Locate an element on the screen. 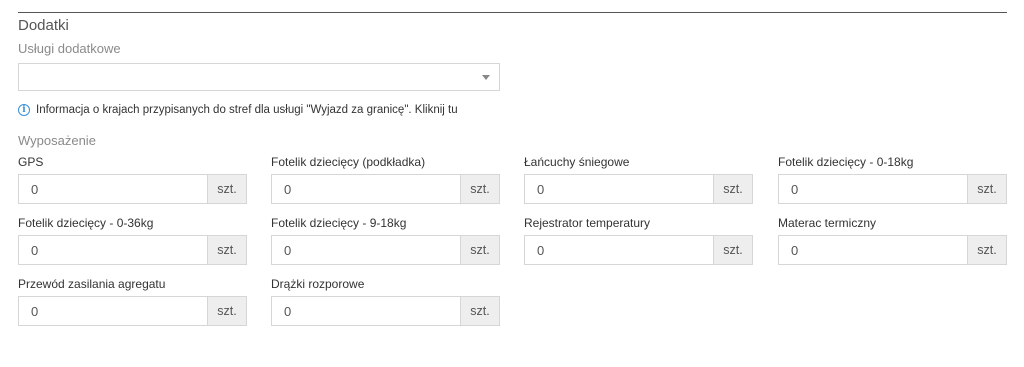  equipment-field-spreader-bars: Drążki rozporowe szt. is located at coordinates (385, 301).